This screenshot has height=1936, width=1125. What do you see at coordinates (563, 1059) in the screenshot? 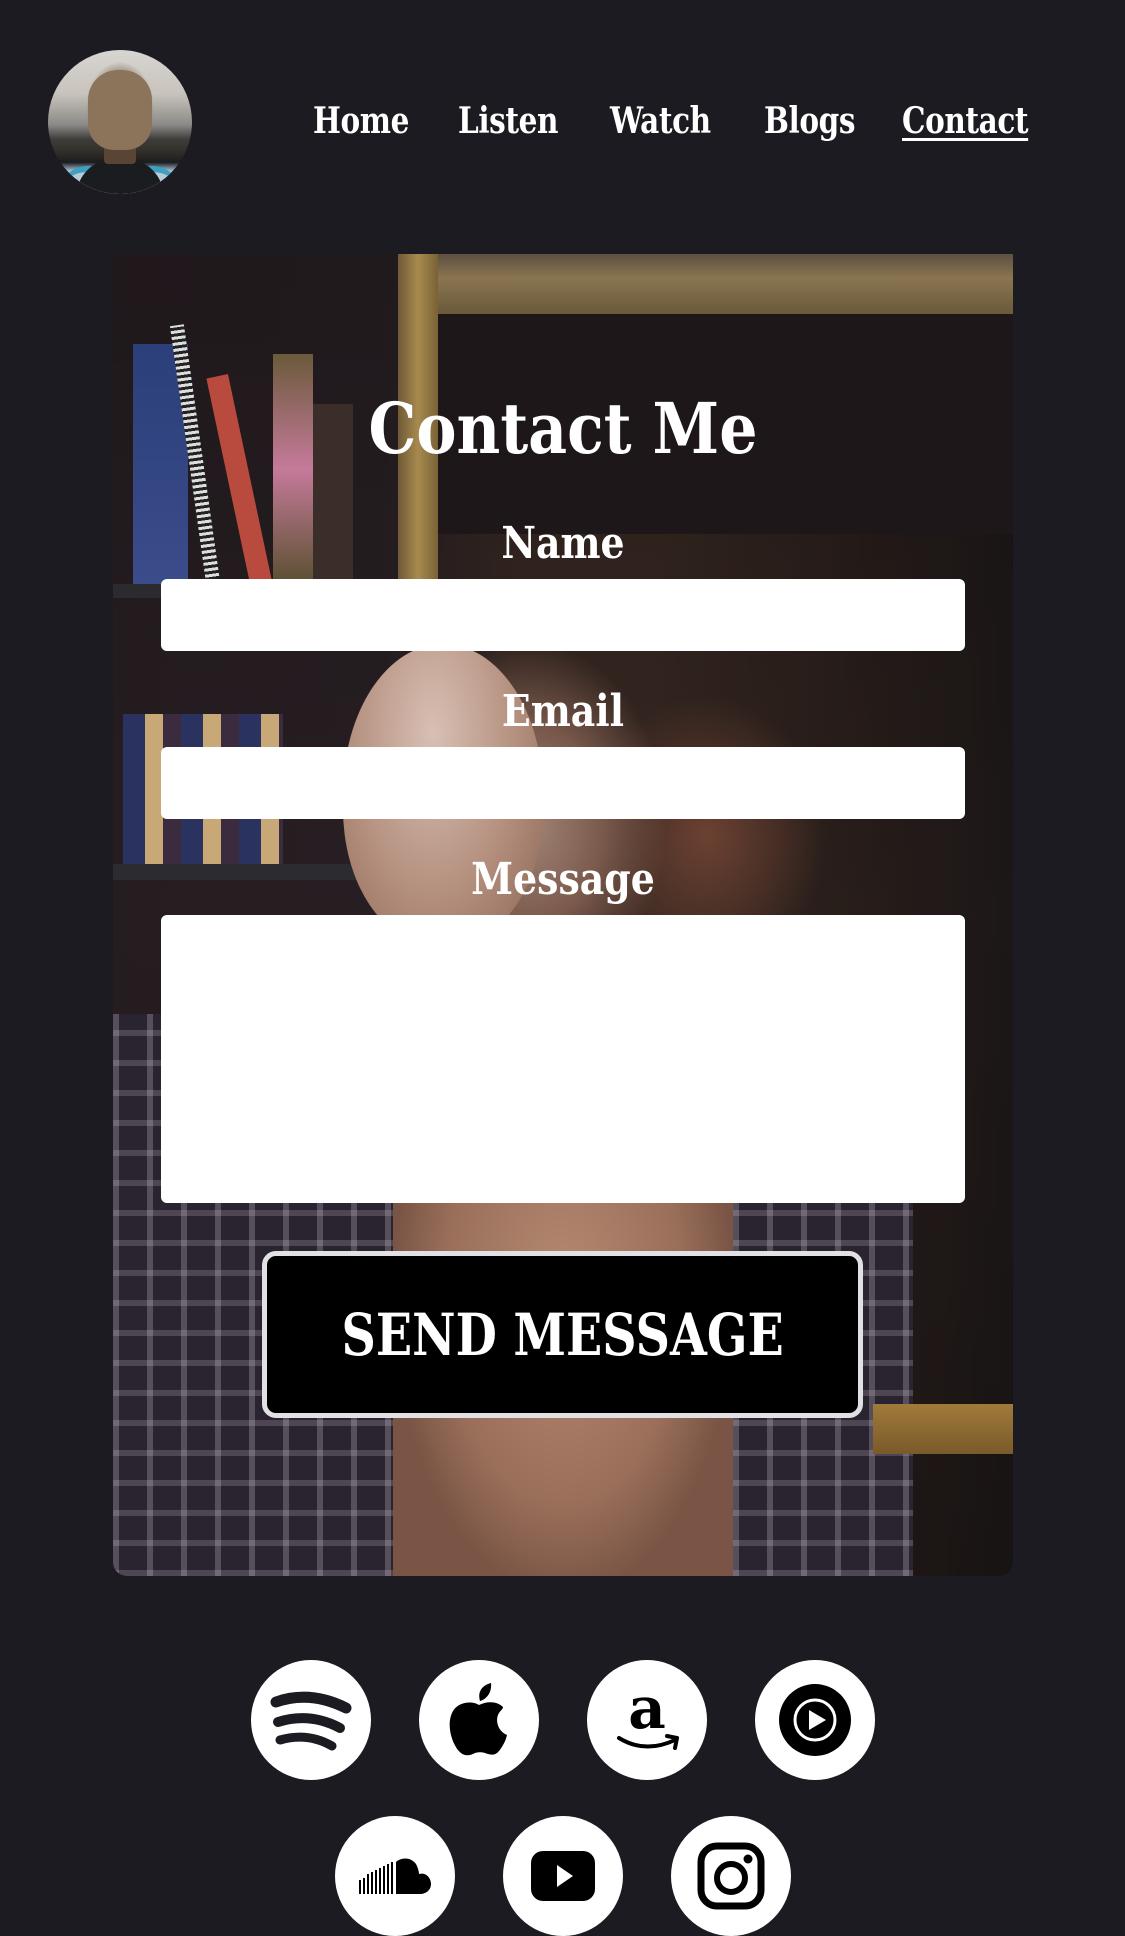
I see `message-textarea` at bounding box center [563, 1059].